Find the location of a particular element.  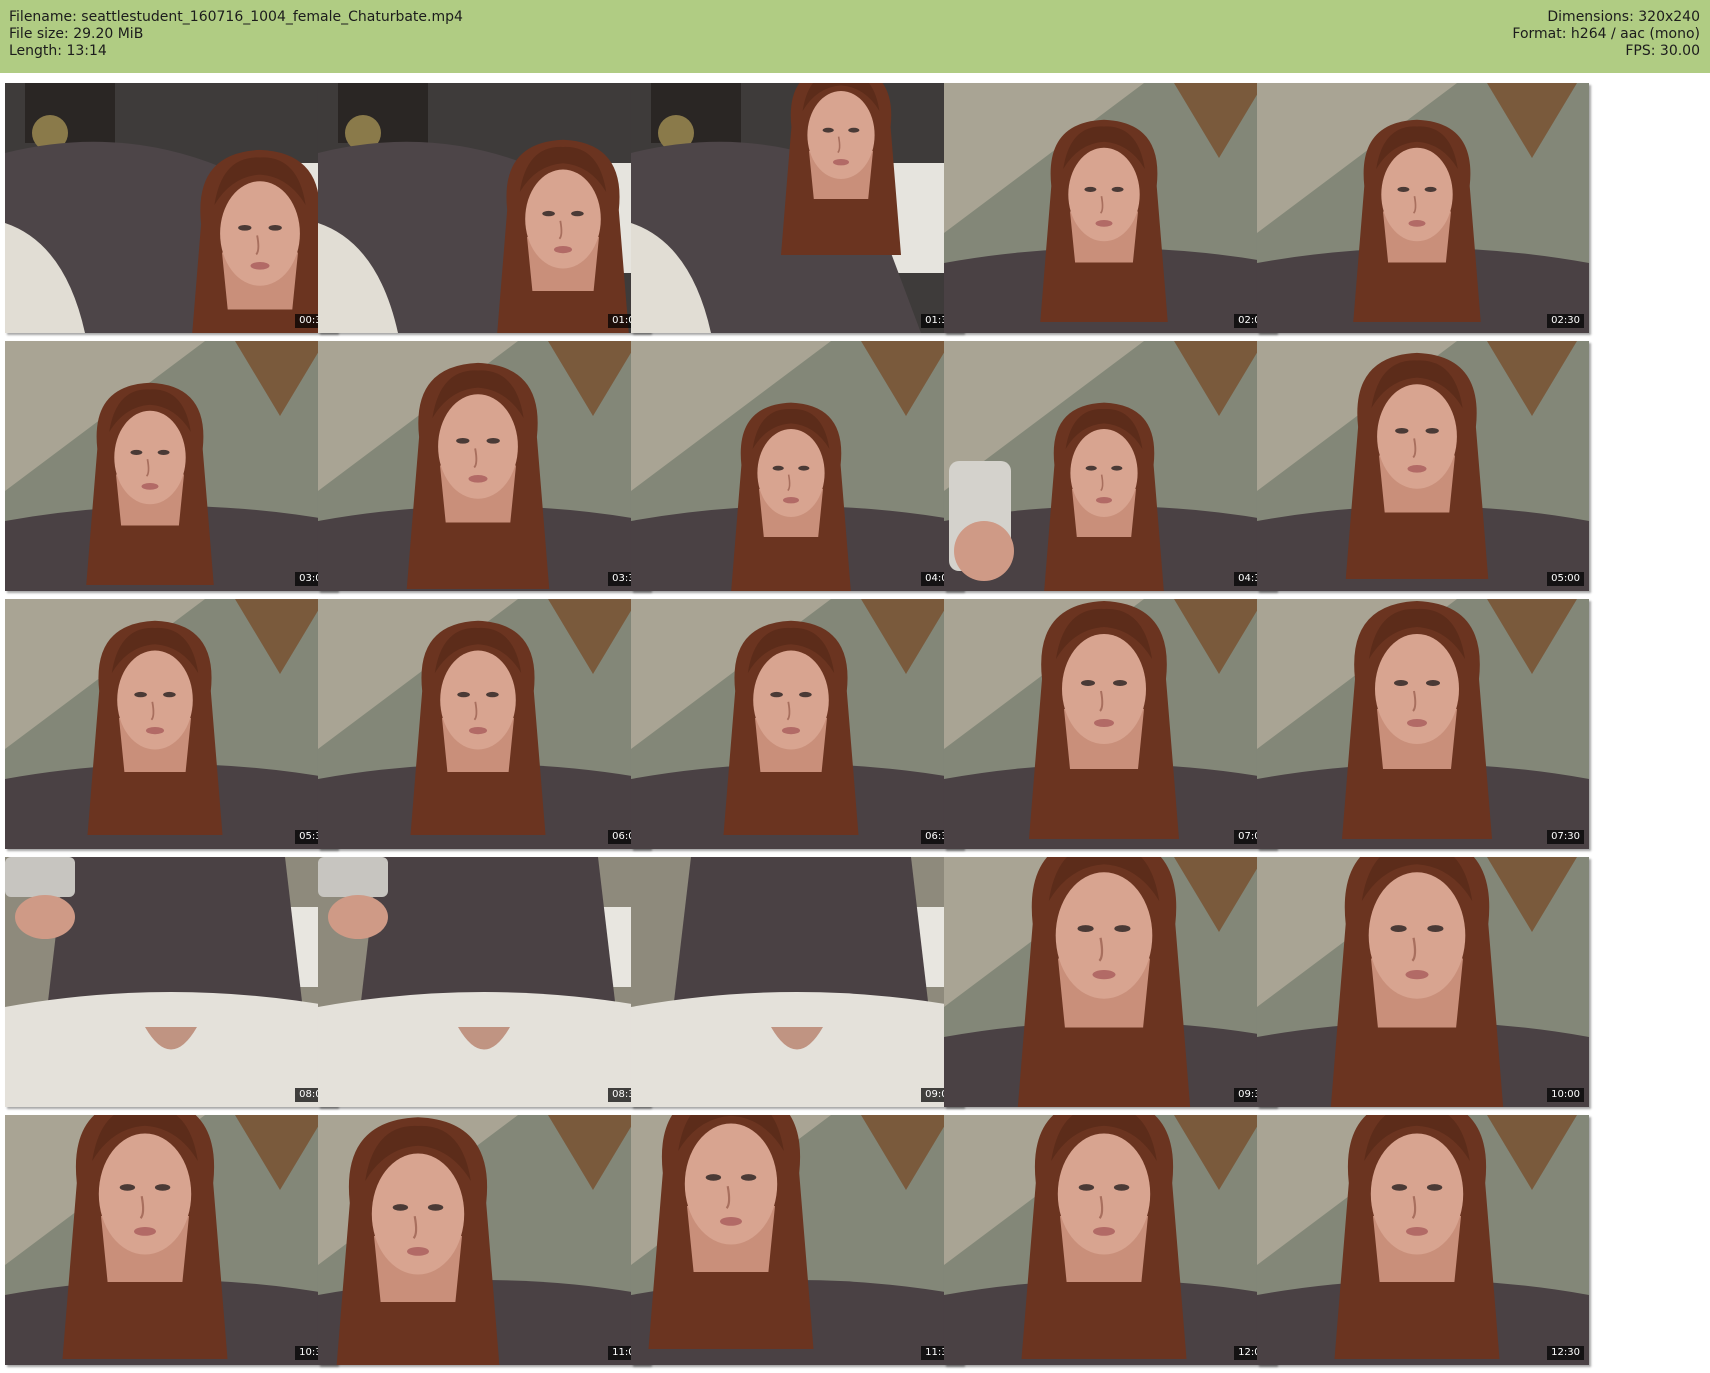

video-thumbnail: 09:00 is located at coordinates (797, 982).